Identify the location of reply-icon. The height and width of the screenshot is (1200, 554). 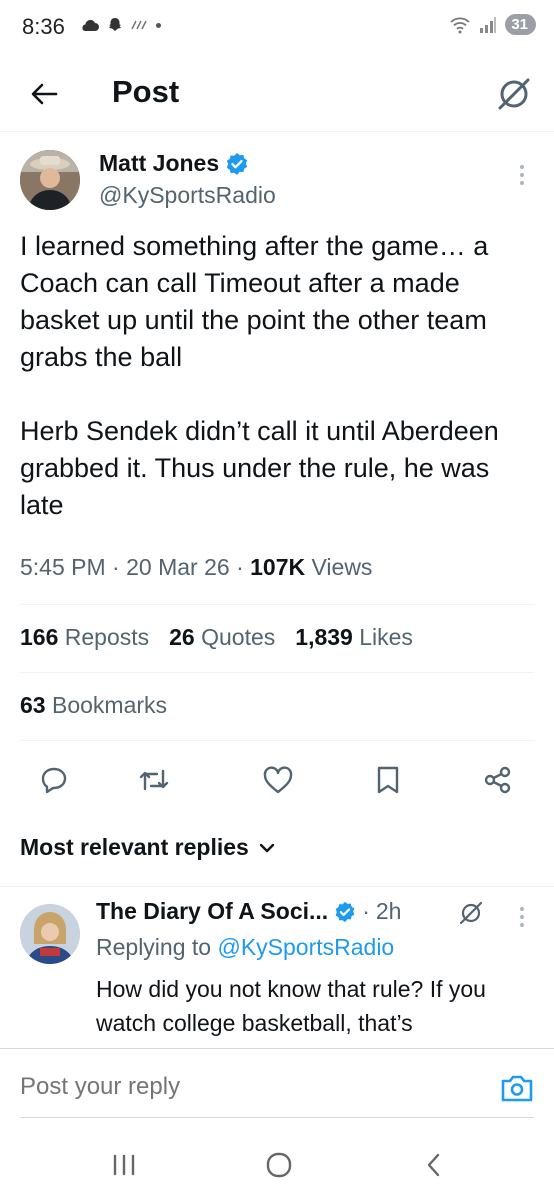
(54, 780).